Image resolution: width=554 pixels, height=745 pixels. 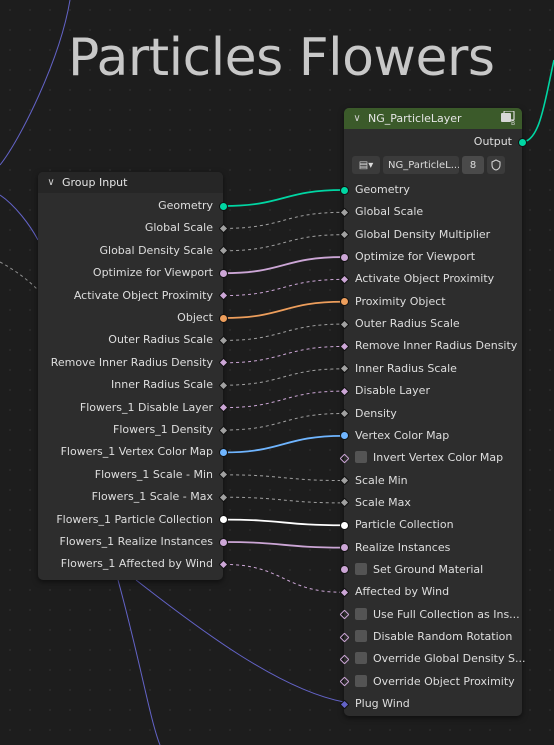 What do you see at coordinates (223, 520) in the screenshot?
I see `output-socket-flowers-1-particle-collection` at bounding box center [223, 520].